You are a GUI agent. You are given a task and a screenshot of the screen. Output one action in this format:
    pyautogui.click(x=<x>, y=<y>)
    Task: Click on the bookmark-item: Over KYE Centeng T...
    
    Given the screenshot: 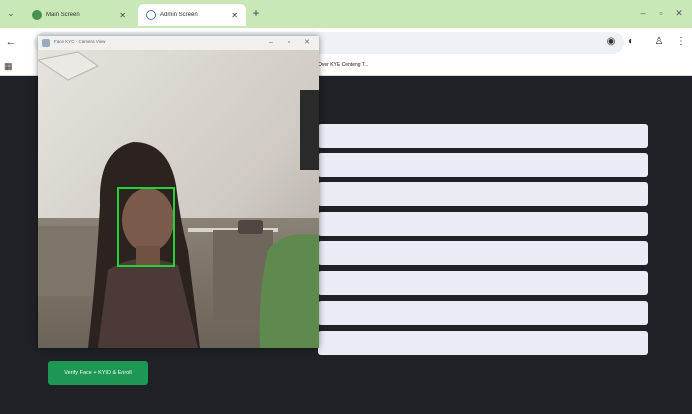 What is the action you would take?
    pyautogui.click(x=343, y=65)
    